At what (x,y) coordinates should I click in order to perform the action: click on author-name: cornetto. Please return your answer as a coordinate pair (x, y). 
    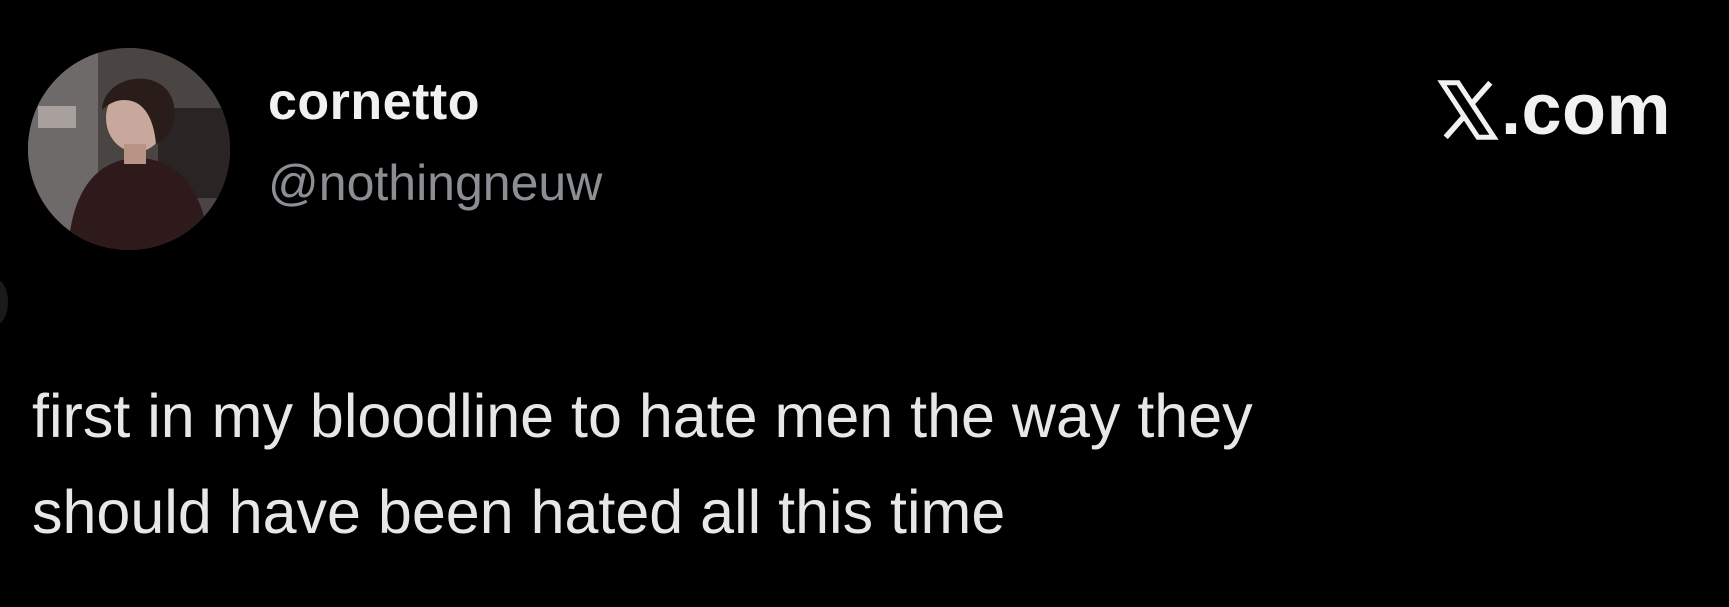
    Looking at the image, I should click on (374, 102).